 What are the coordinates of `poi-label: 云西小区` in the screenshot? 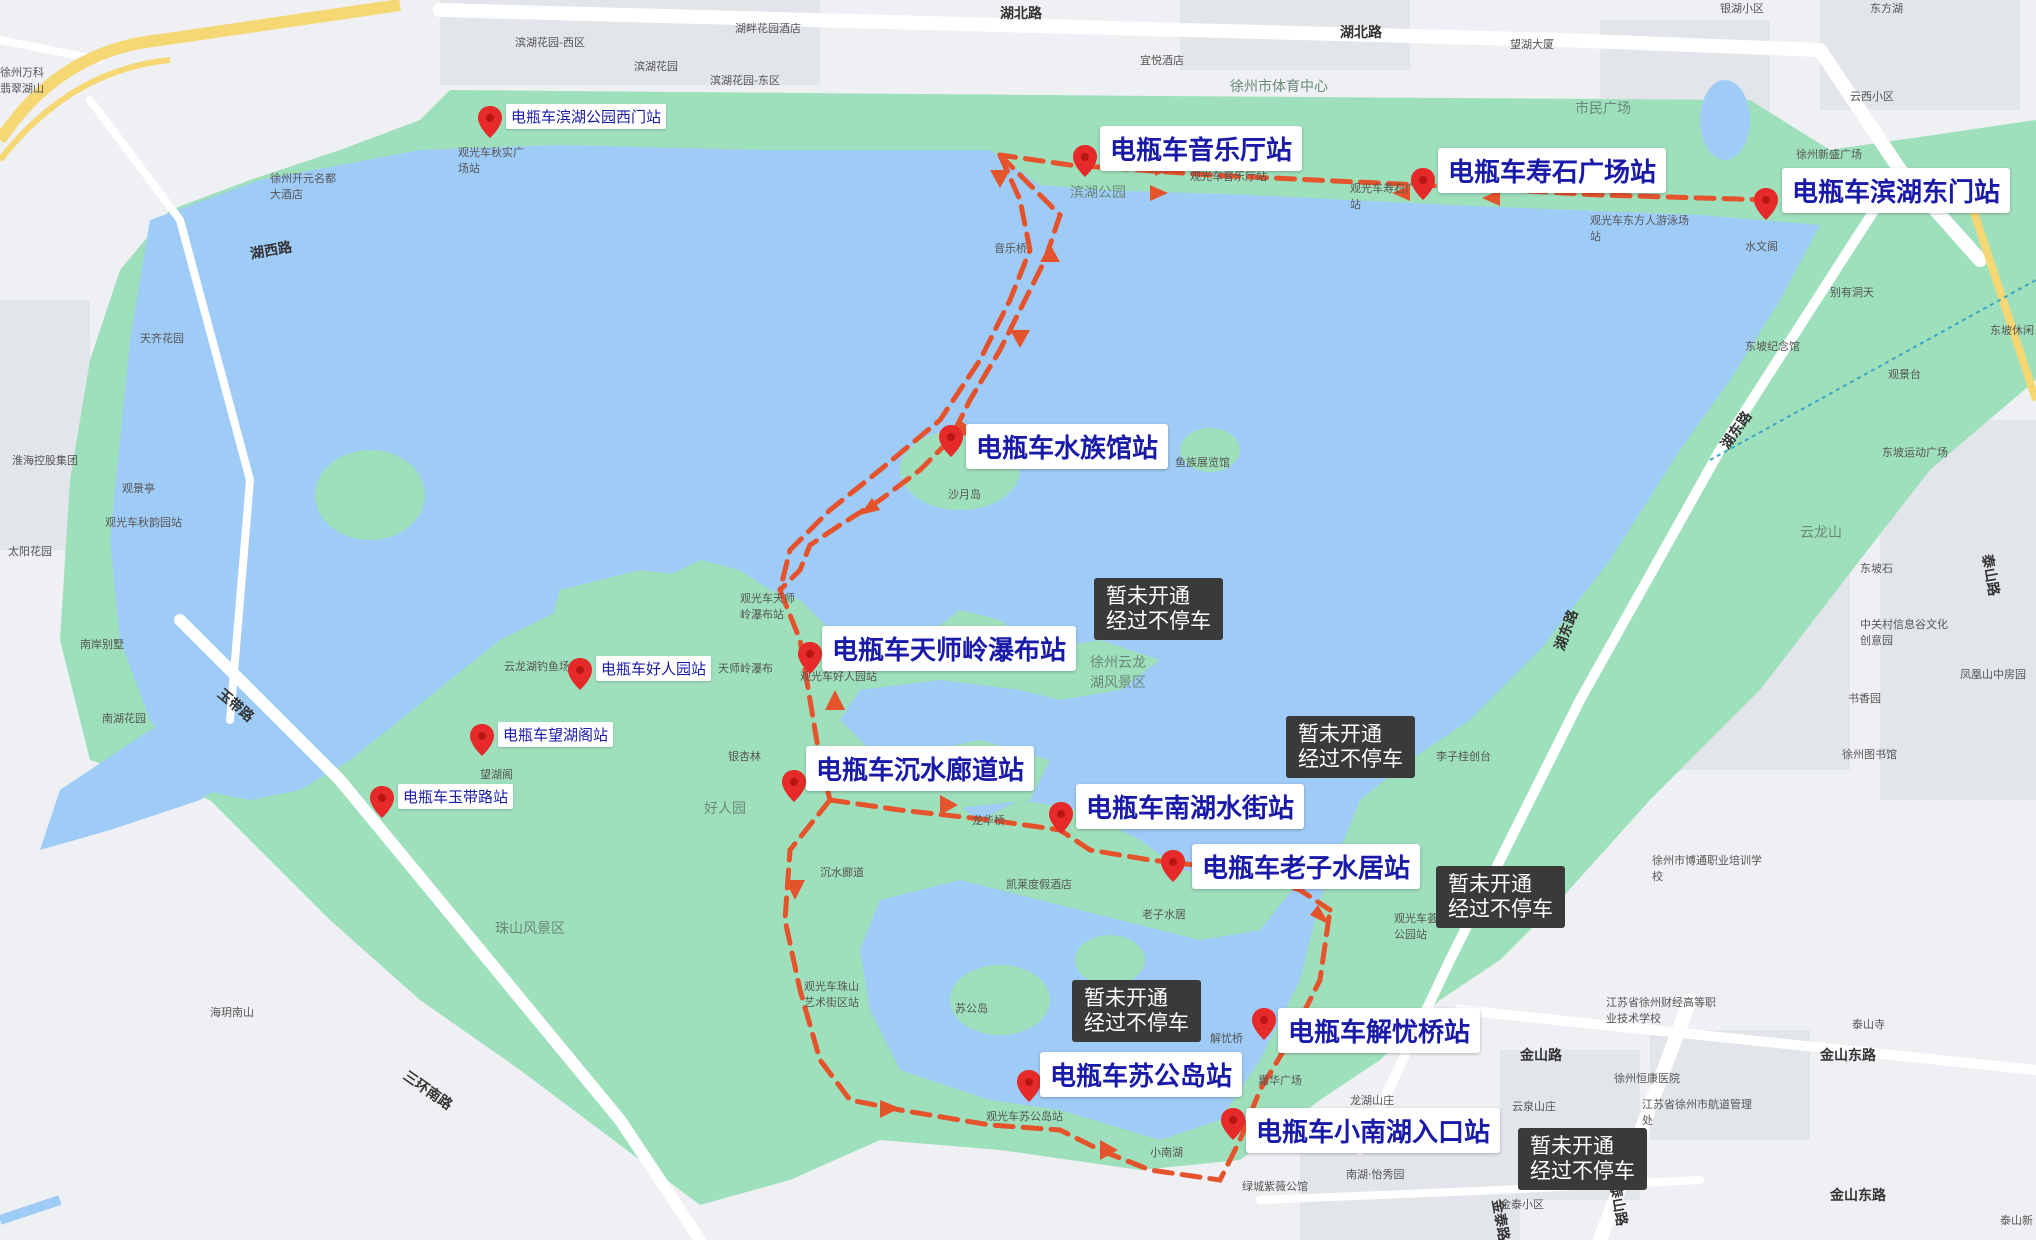 It's located at (1872, 96).